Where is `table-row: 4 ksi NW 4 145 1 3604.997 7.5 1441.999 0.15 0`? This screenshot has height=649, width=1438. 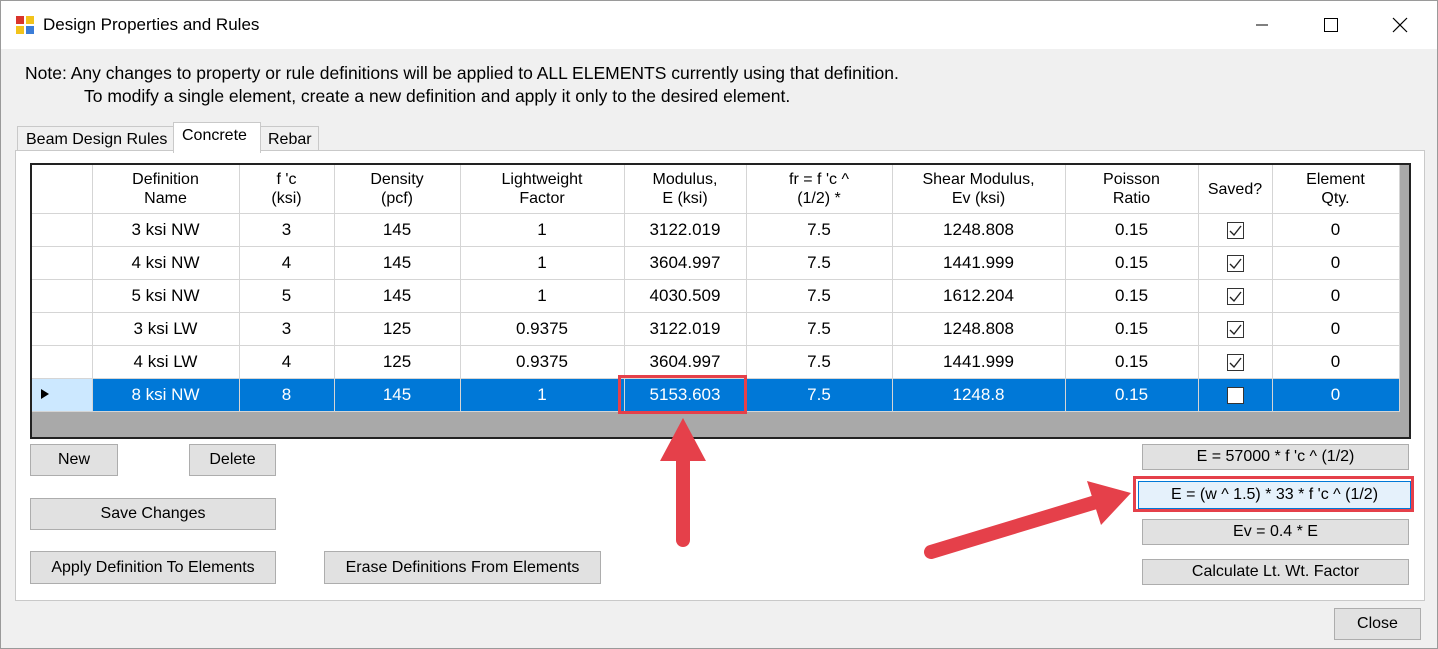 table-row: 4 ksi NW 4 145 1 3604.997 7.5 1441.999 0.15 0 is located at coordinates (716, 263).